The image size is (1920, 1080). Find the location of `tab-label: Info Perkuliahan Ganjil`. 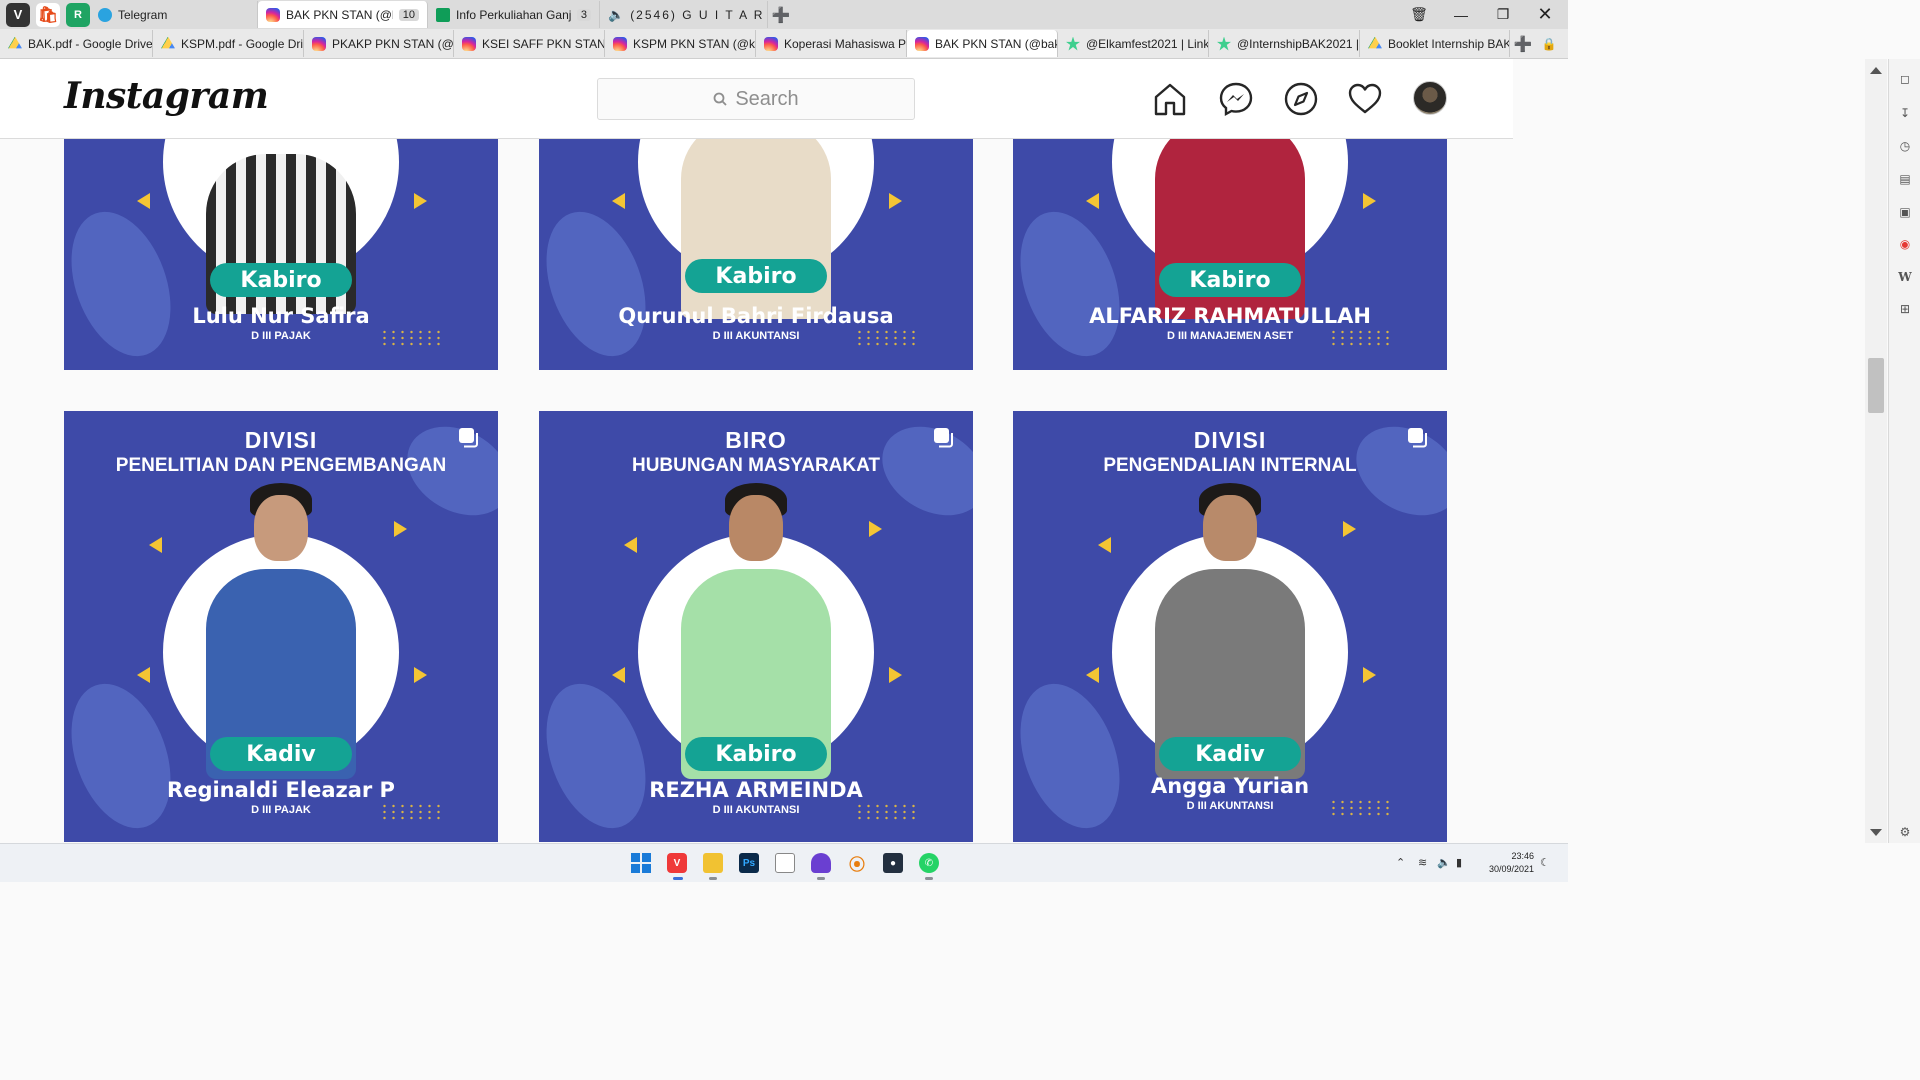

tab-label: Info Perkuliahan Ganjil is located at coordinates (513, 14).